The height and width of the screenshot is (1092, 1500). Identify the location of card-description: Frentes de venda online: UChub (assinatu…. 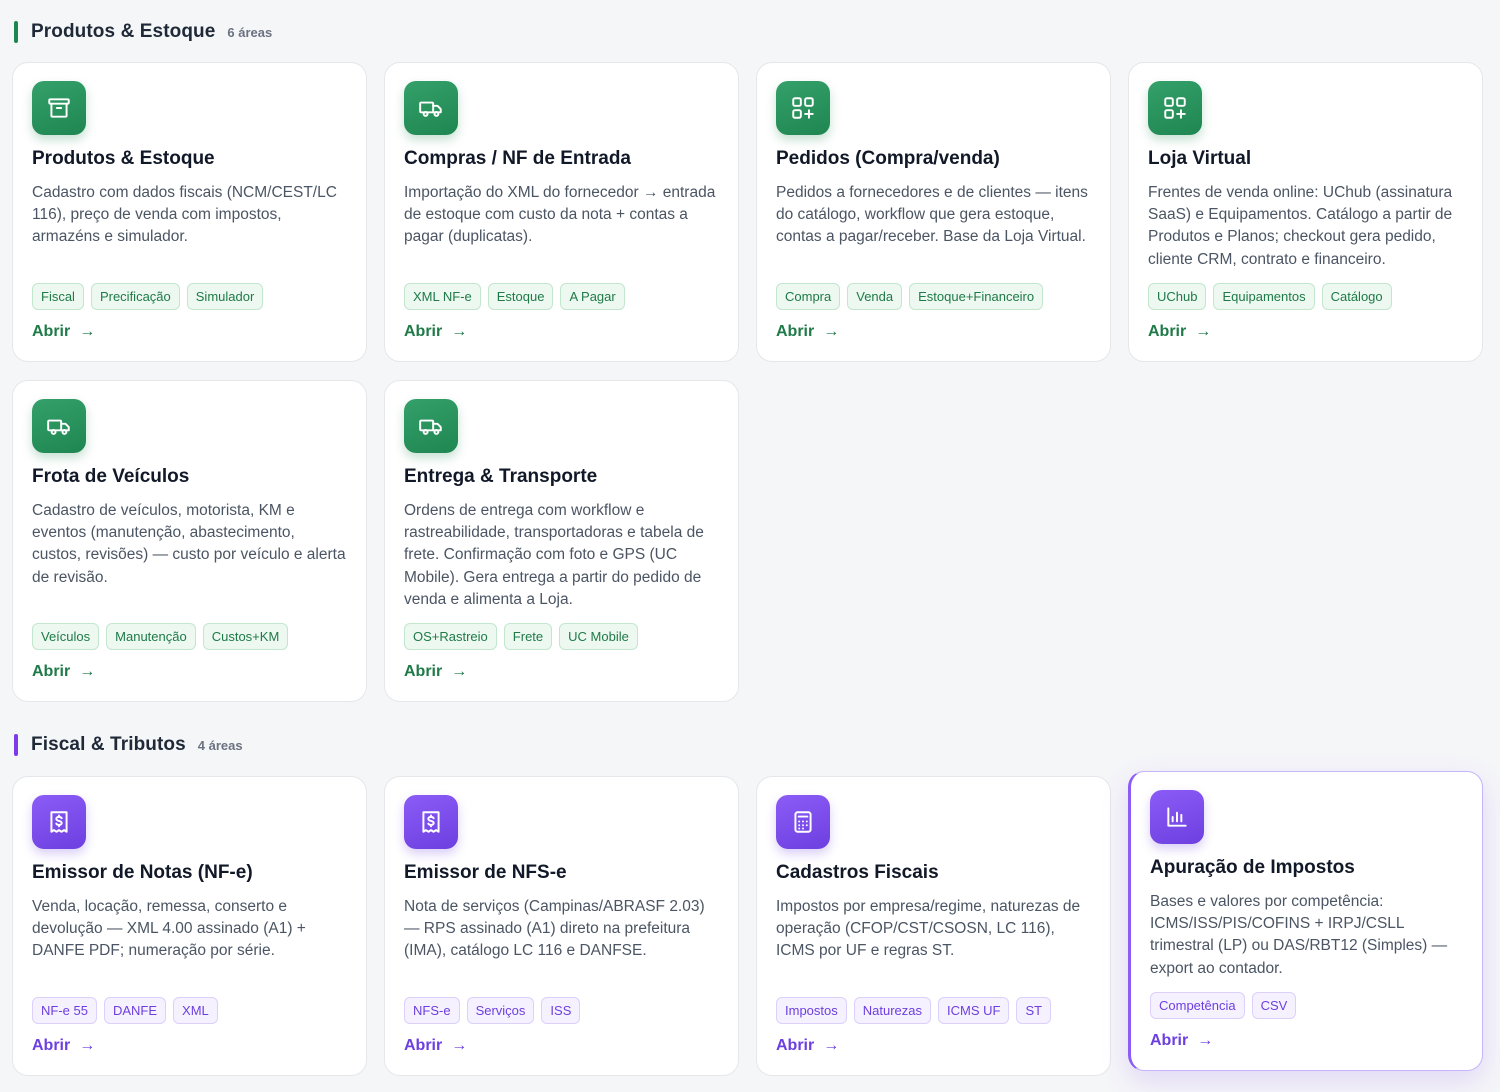
(1300, 226).